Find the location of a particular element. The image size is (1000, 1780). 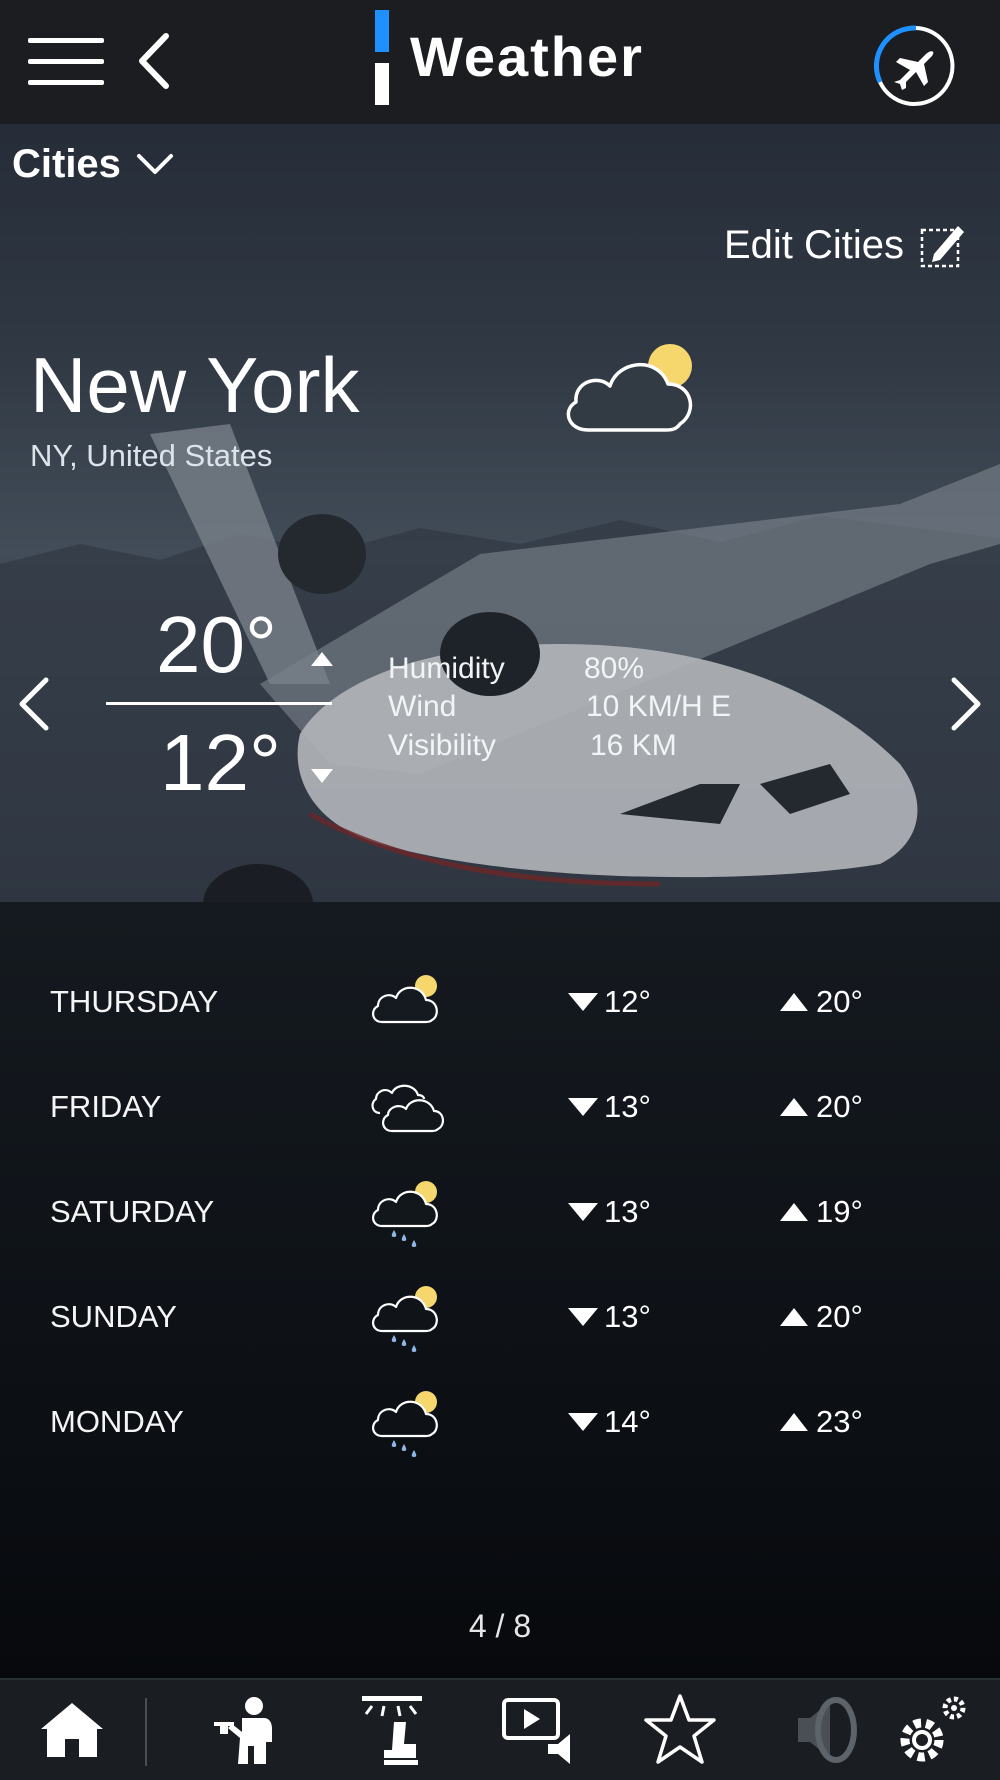

forecast-high: 19° is located at coordinates (821, 1212).